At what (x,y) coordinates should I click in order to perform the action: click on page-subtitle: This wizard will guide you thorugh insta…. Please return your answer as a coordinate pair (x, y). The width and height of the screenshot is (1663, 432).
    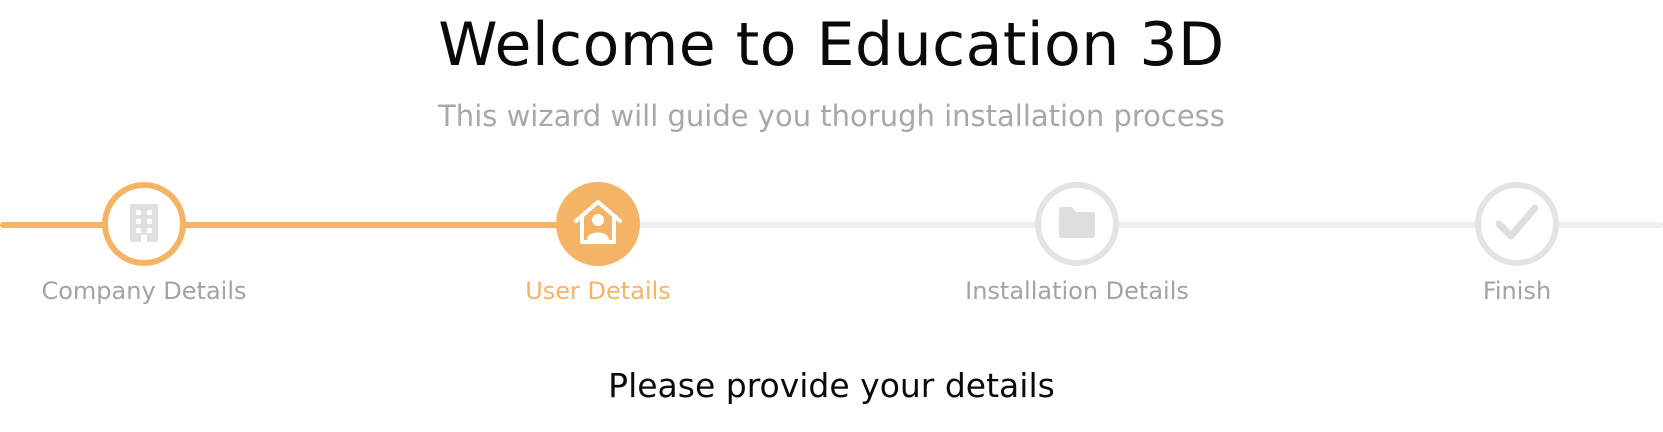
    Looking at the image, I should click on (831, 116).